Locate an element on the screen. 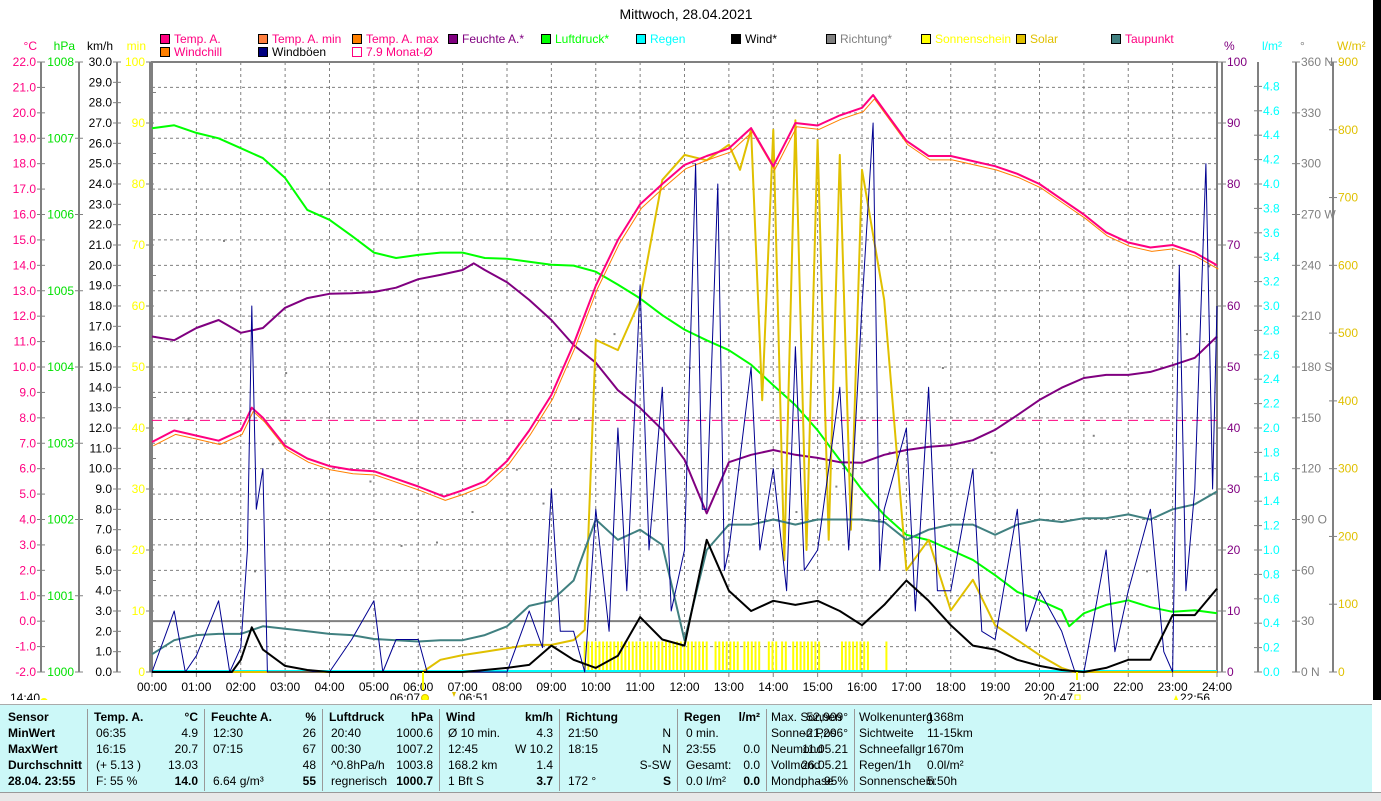 The width and height of the screenshot is (1381, 801). hpa-tick-label: 1007 is located at coordinates (60, 138).